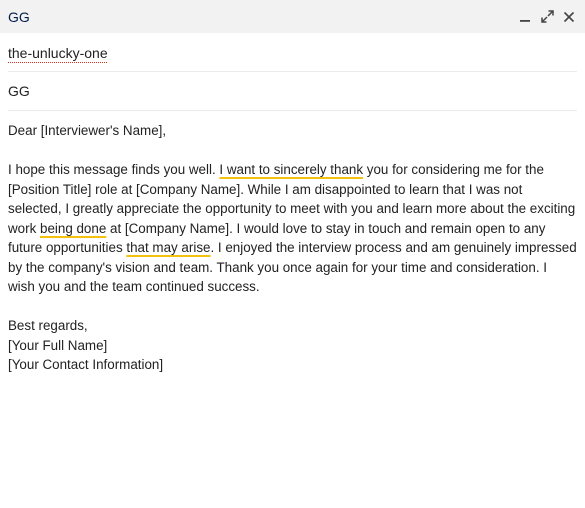 The width and height of the screenshot is (585, 508). Describe the element at coordinates (569, 17) in the screenshot. I see `close-icon` at that location.